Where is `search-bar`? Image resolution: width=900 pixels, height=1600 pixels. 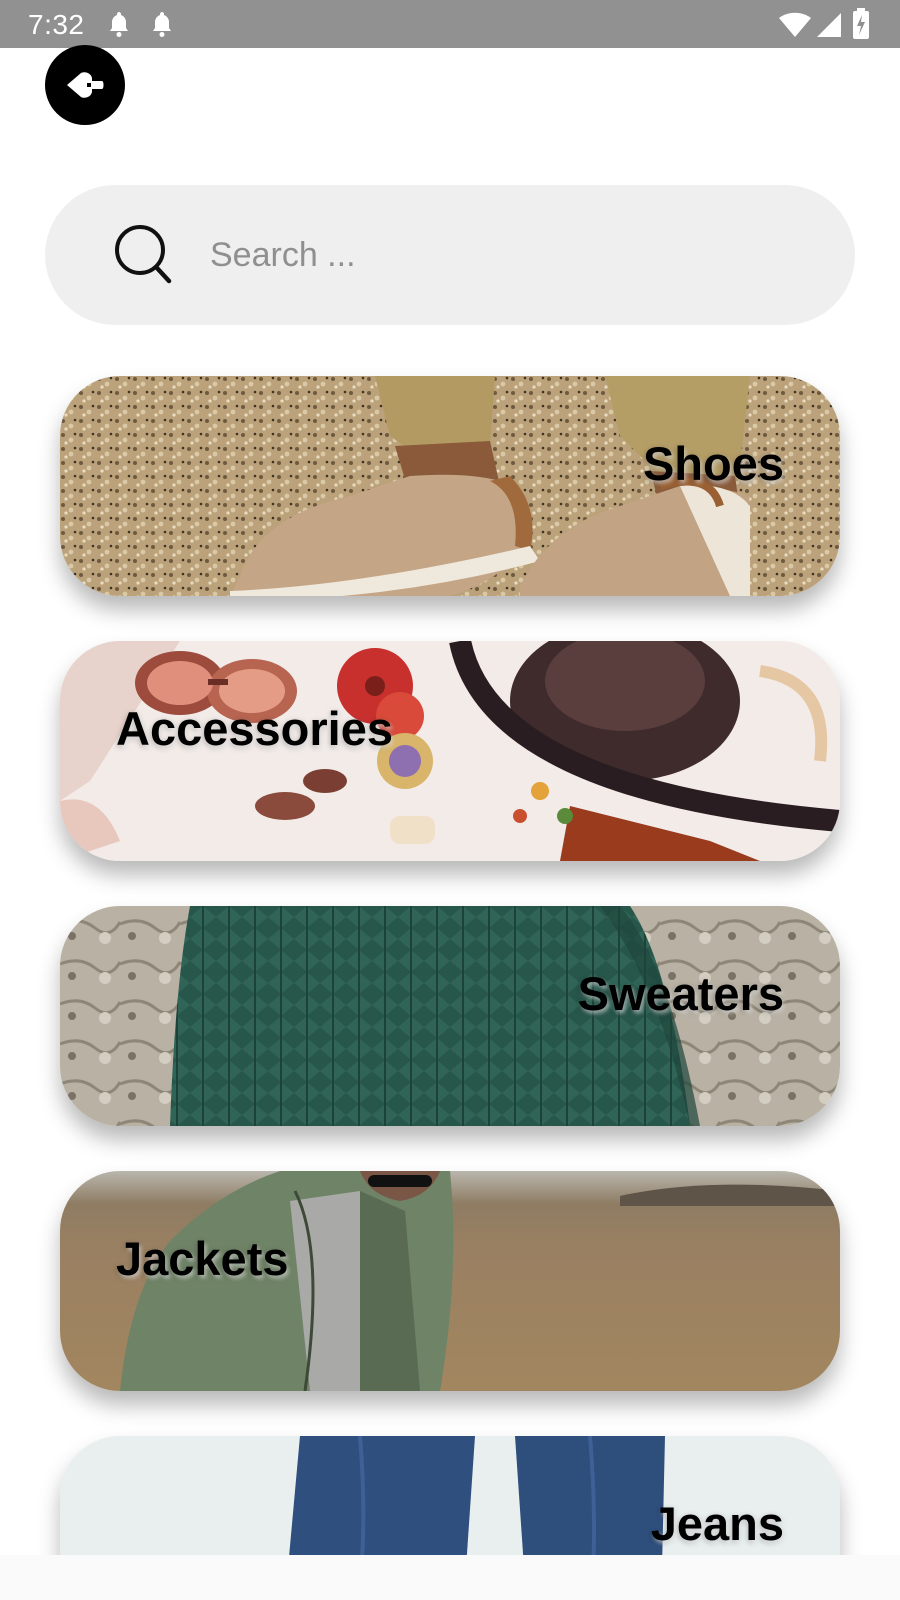
search-bar is located at coordinates (450, 255).